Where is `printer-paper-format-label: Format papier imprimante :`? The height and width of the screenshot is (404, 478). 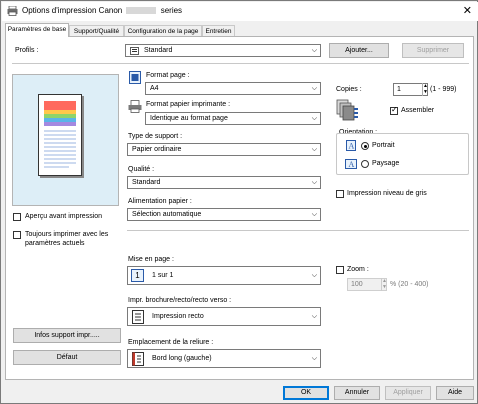 printer-paper-format-label: Format papier imprimante : is located at coordinates (188, 104).